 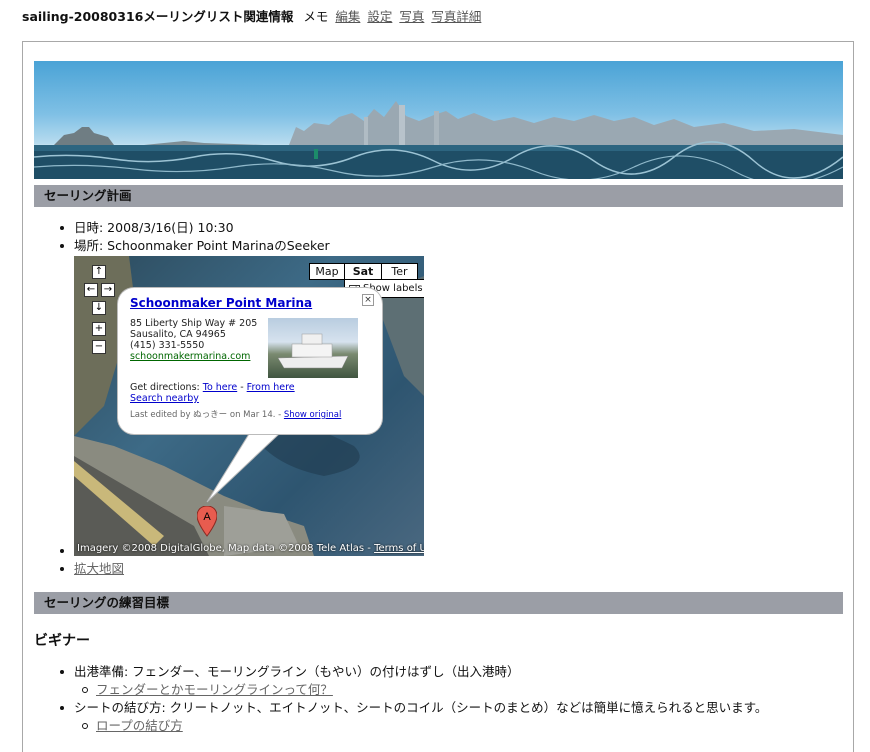 What do you see at coordinates (438, 603) in the screenshot?
I see `section-header-goals: セーリングの練習目標` at bounding box center [438, 603].